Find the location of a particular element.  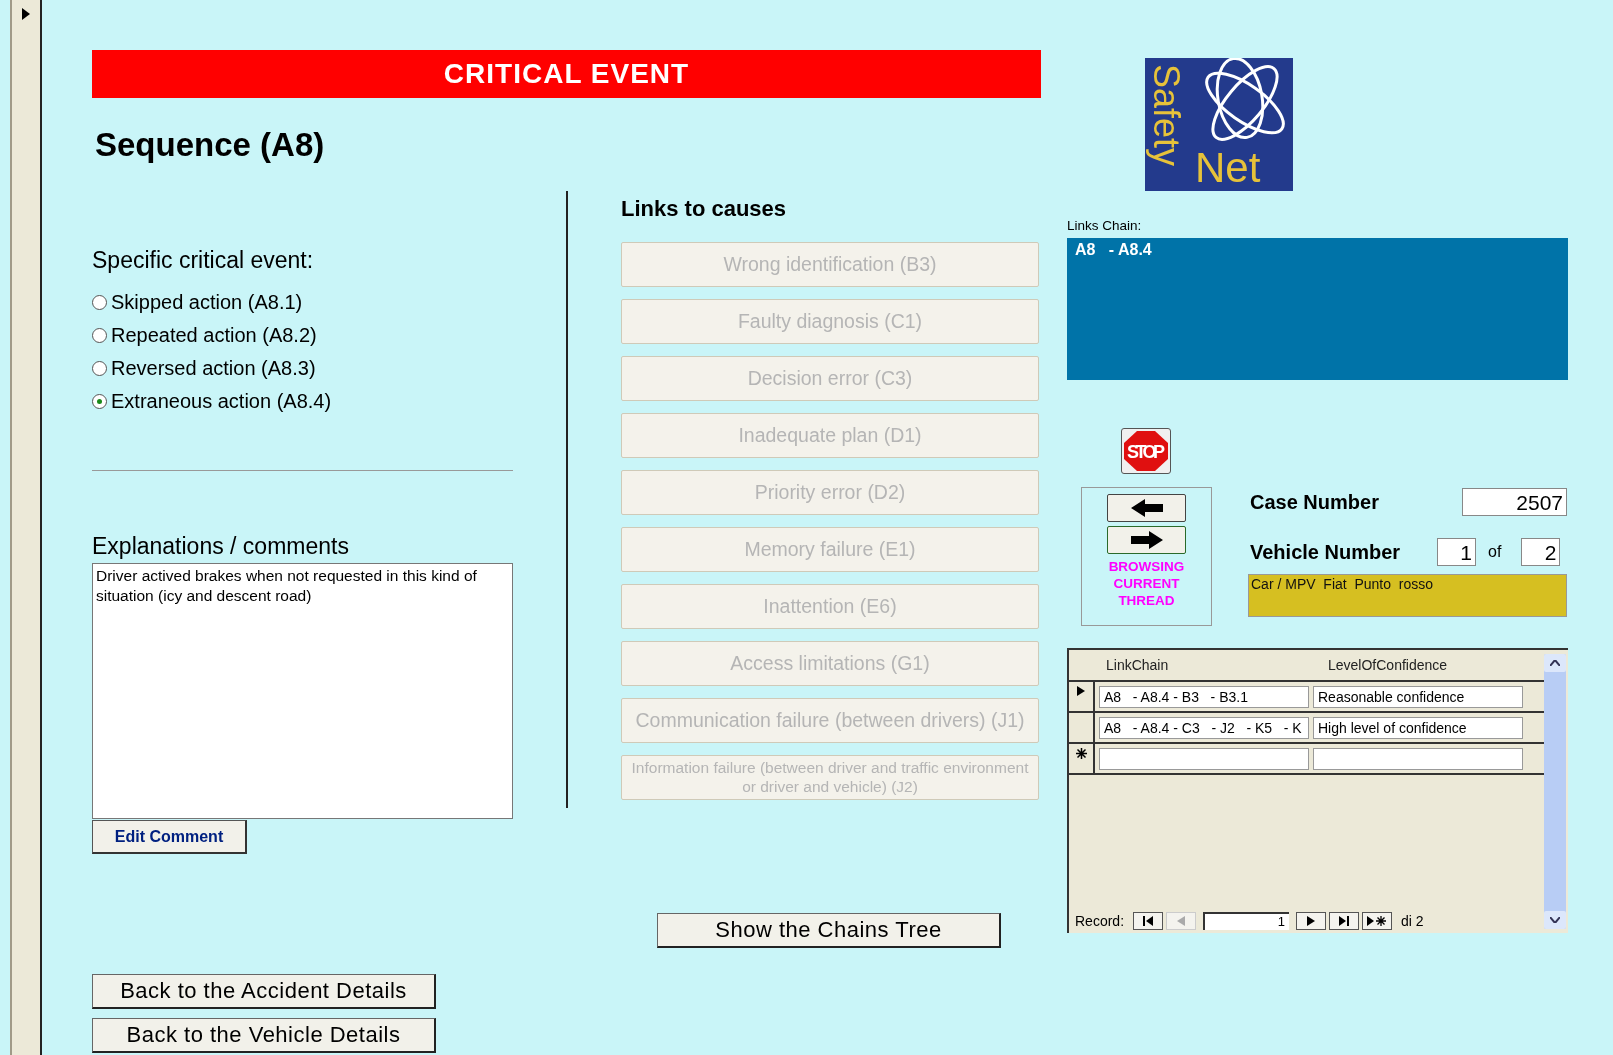

form-heading: Sequence (A8) is located at coordinates (210, 145).